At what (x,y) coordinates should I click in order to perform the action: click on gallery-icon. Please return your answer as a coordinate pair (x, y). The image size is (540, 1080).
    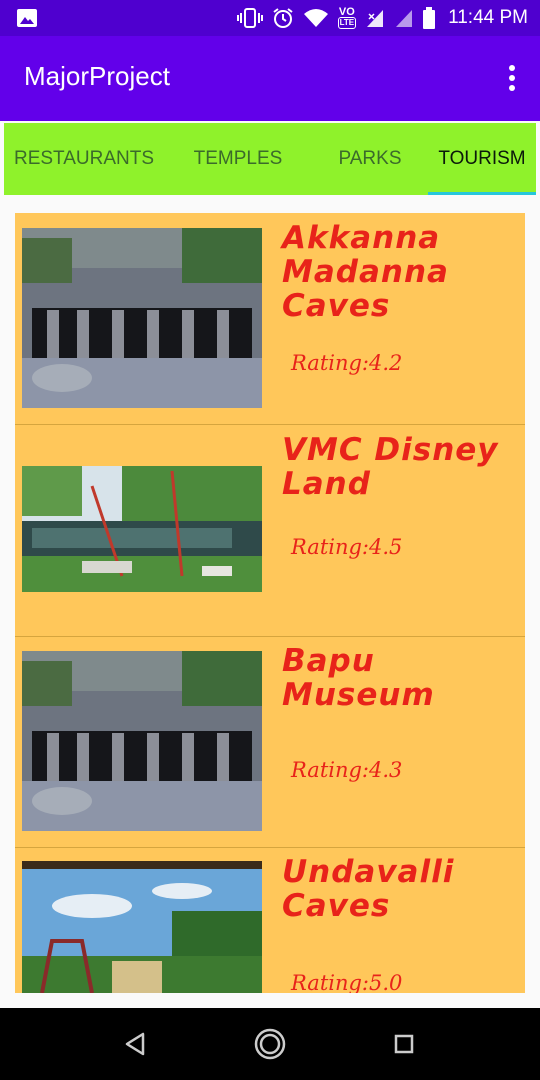
    Looking at the image, I should click on (27, 18).